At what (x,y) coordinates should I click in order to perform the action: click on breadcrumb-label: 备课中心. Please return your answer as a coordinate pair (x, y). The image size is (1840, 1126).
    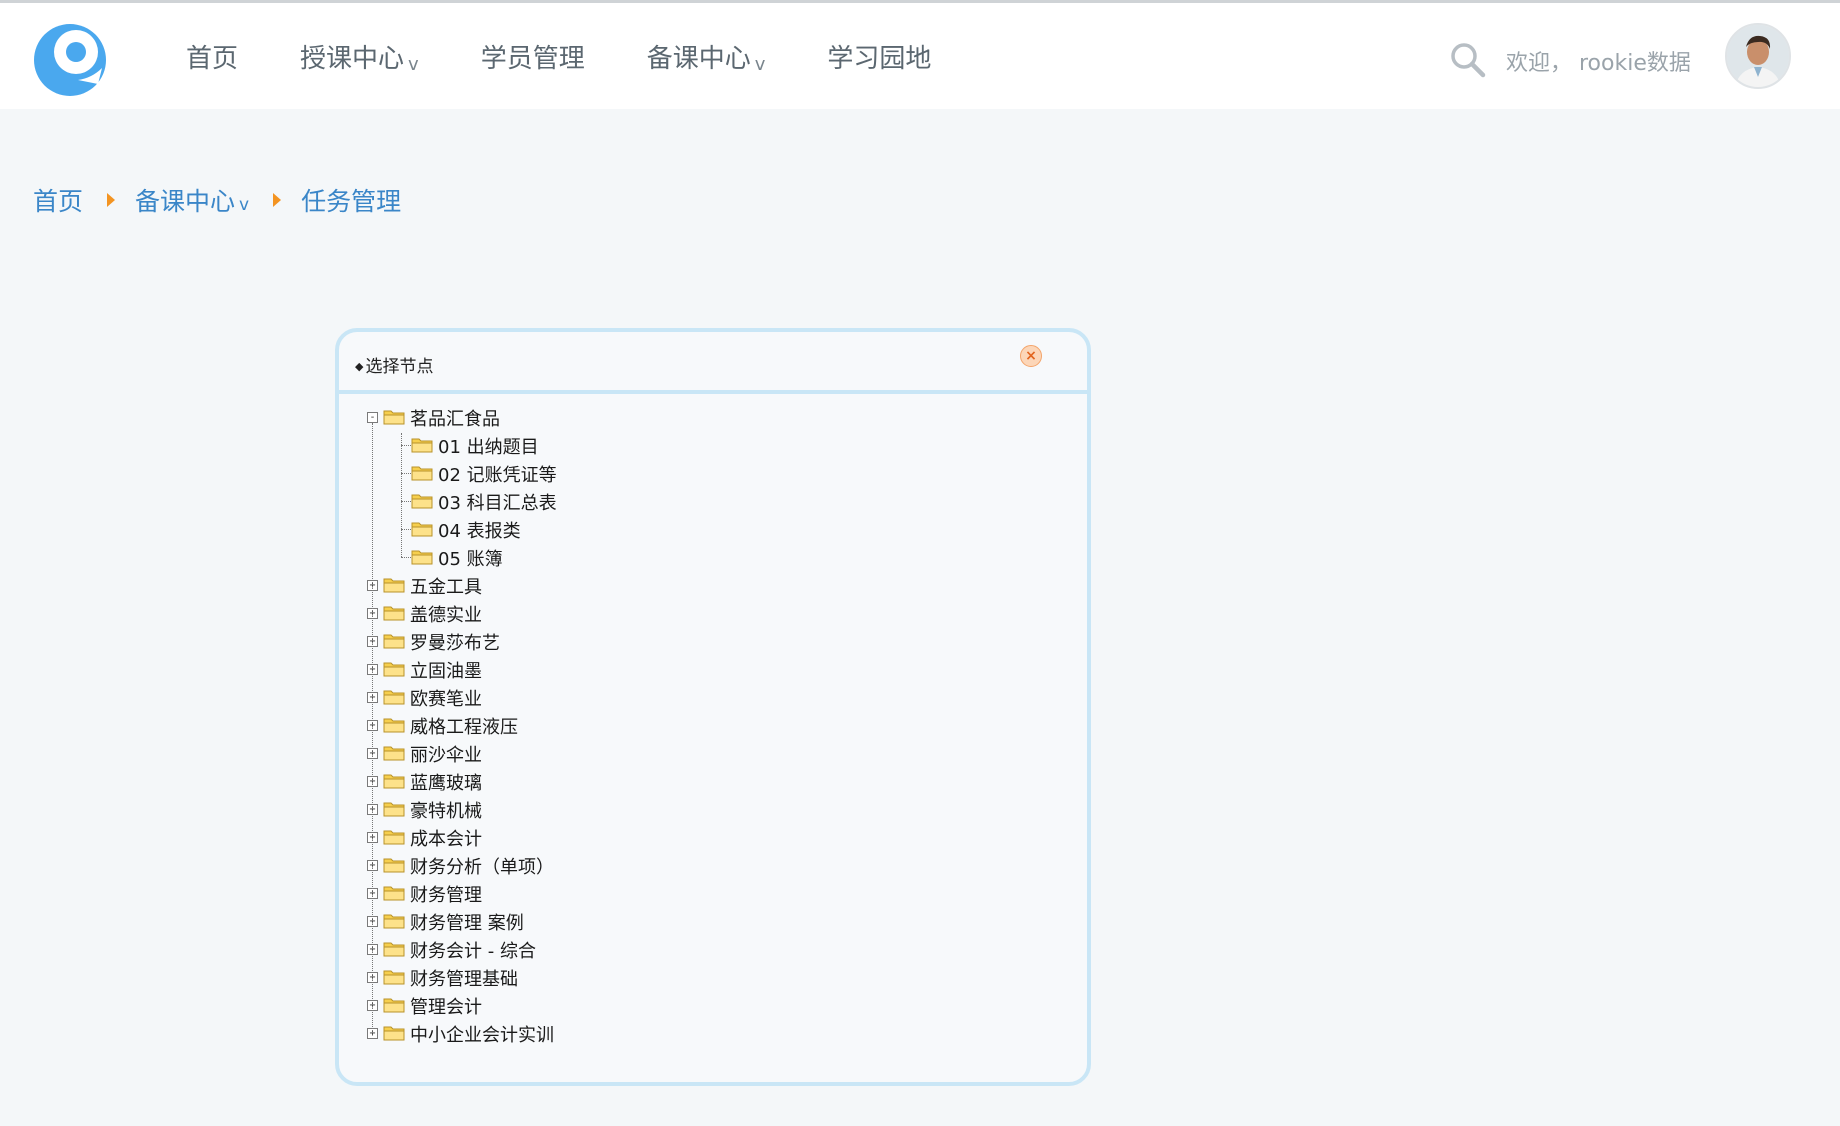
    Looking at the image, I should click on (185, 201).